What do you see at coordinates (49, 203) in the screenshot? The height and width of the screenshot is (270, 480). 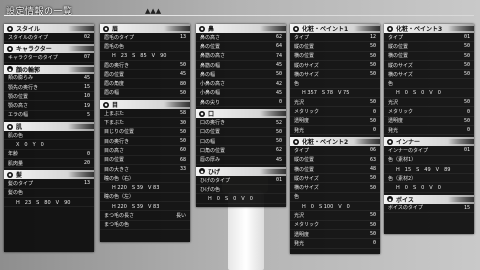 I see `setting-row: H 23 S 80 V 90` at bounding box center [49, 203].